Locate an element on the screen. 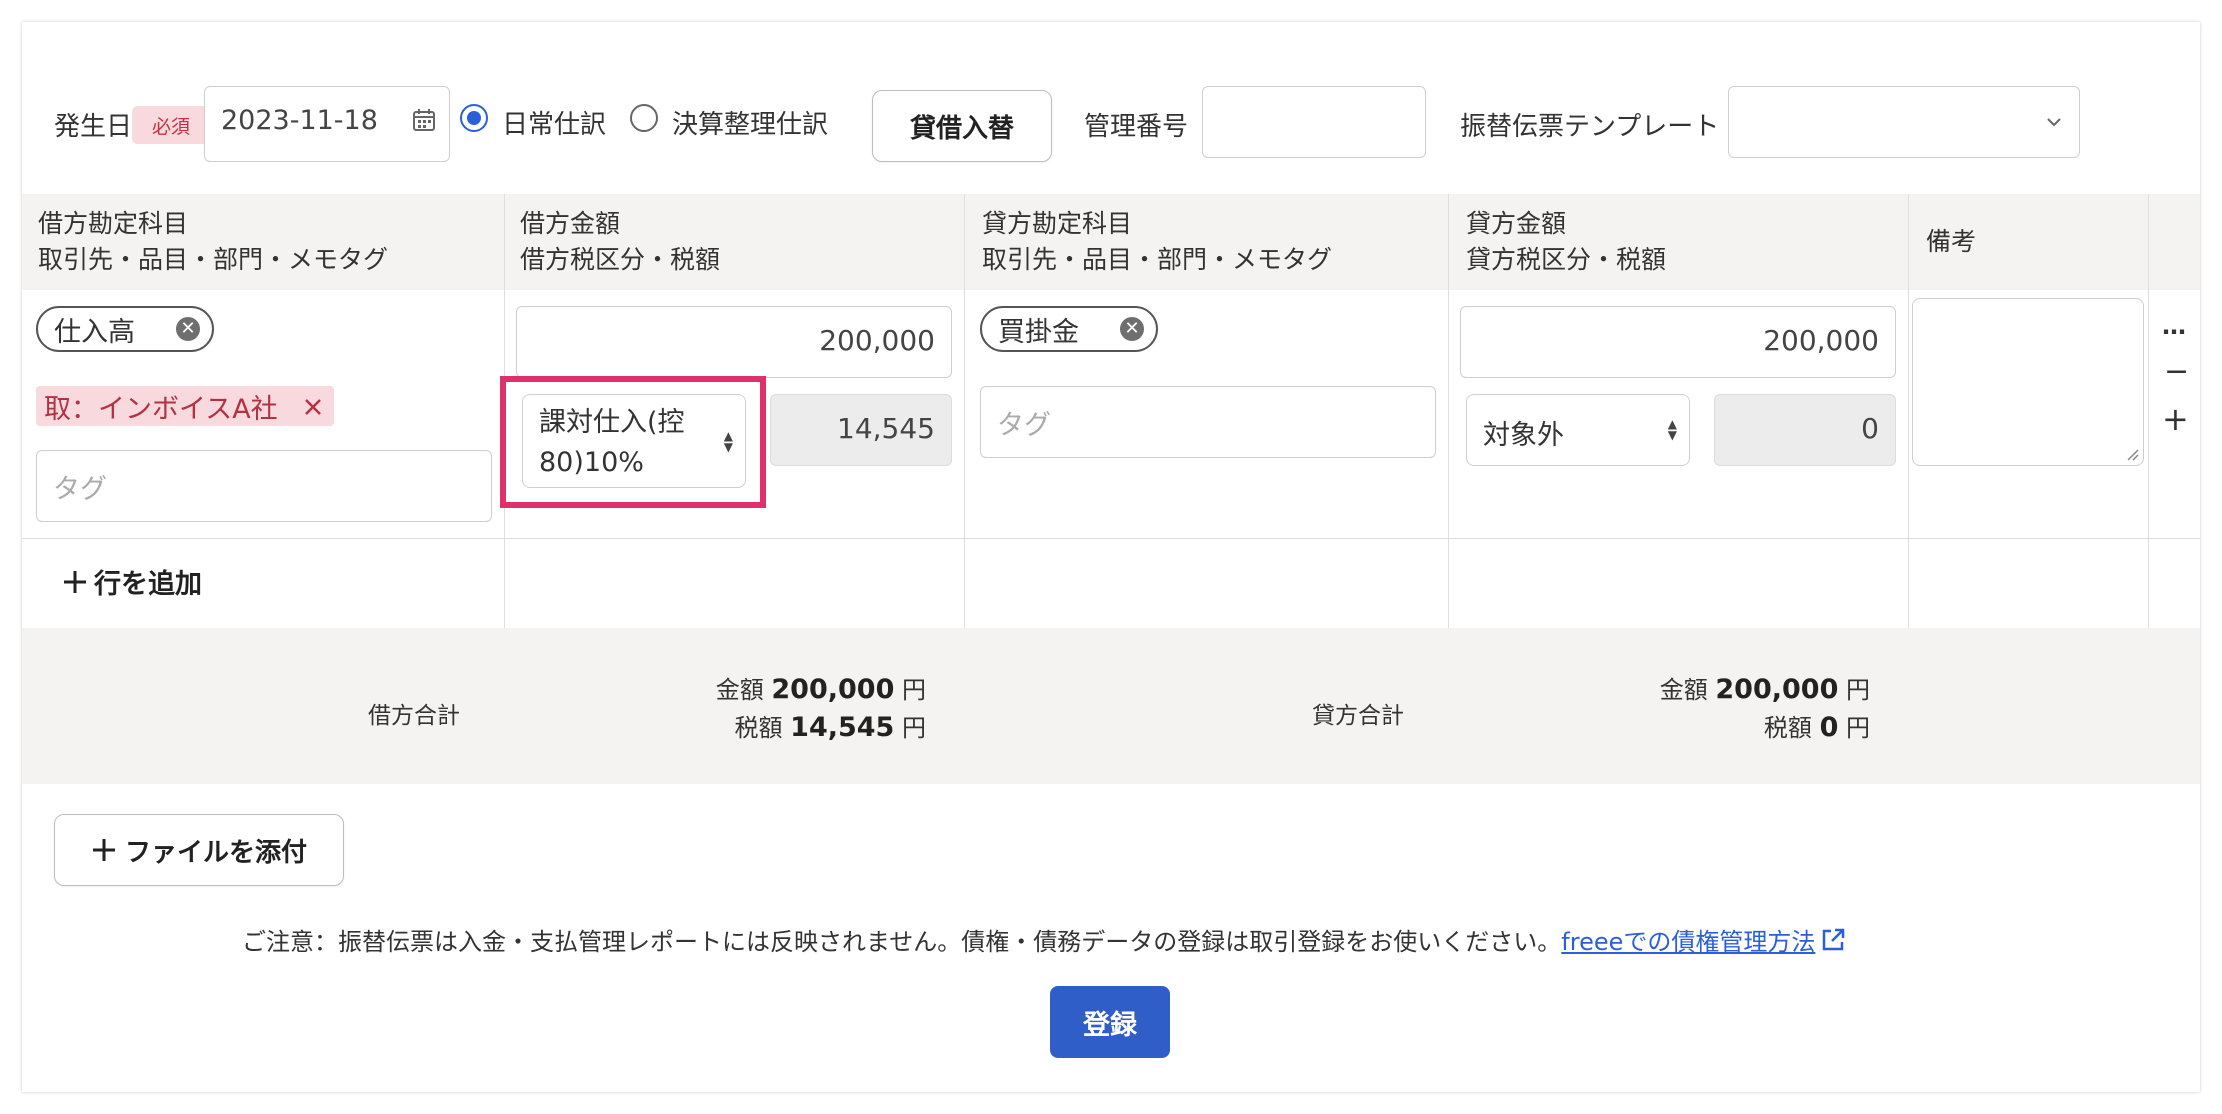 This screenshot has width=2222, height=1114. add-row-below-icon: + is located at coordinates (2175, 419).